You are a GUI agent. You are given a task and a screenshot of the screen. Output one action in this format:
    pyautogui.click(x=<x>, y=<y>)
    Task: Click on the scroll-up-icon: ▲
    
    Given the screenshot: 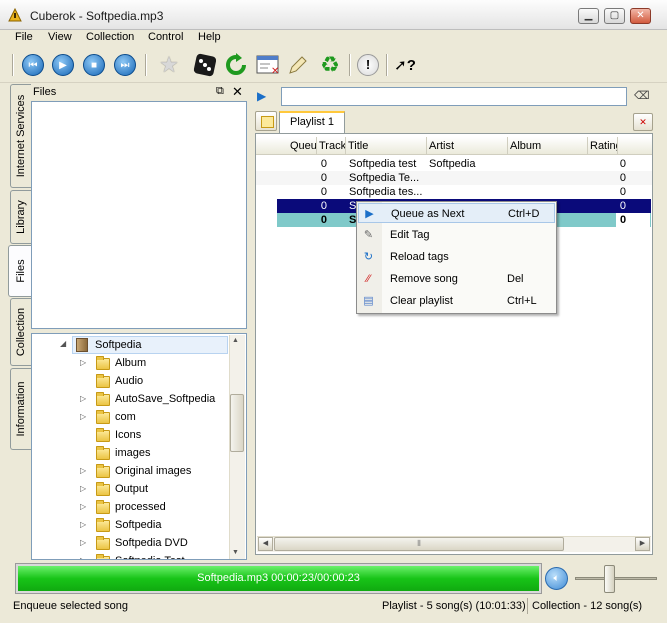 What is the action you would take?
    pyautogui.click(x=235, y=340)
    